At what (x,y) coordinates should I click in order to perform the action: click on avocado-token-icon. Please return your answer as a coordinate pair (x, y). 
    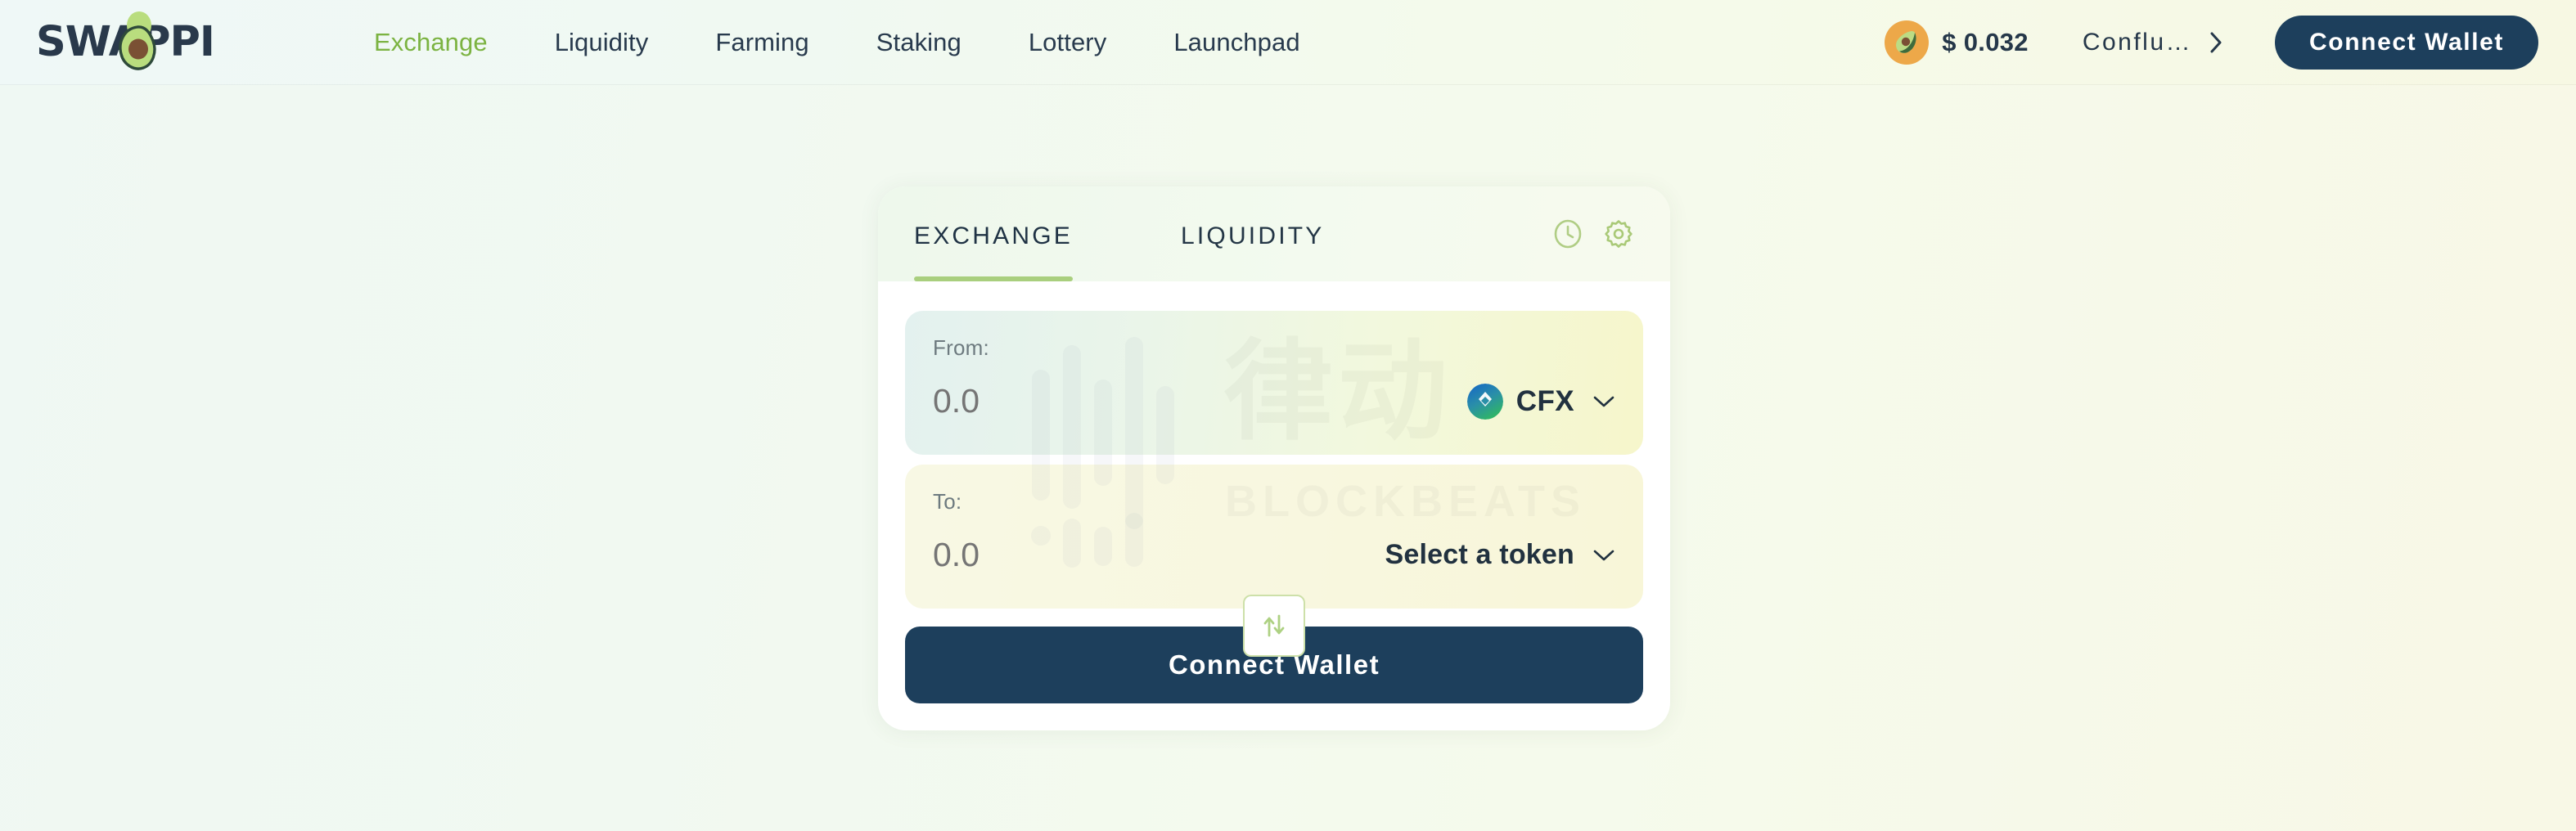
    Looking at the image, I should click on (1907, 42).